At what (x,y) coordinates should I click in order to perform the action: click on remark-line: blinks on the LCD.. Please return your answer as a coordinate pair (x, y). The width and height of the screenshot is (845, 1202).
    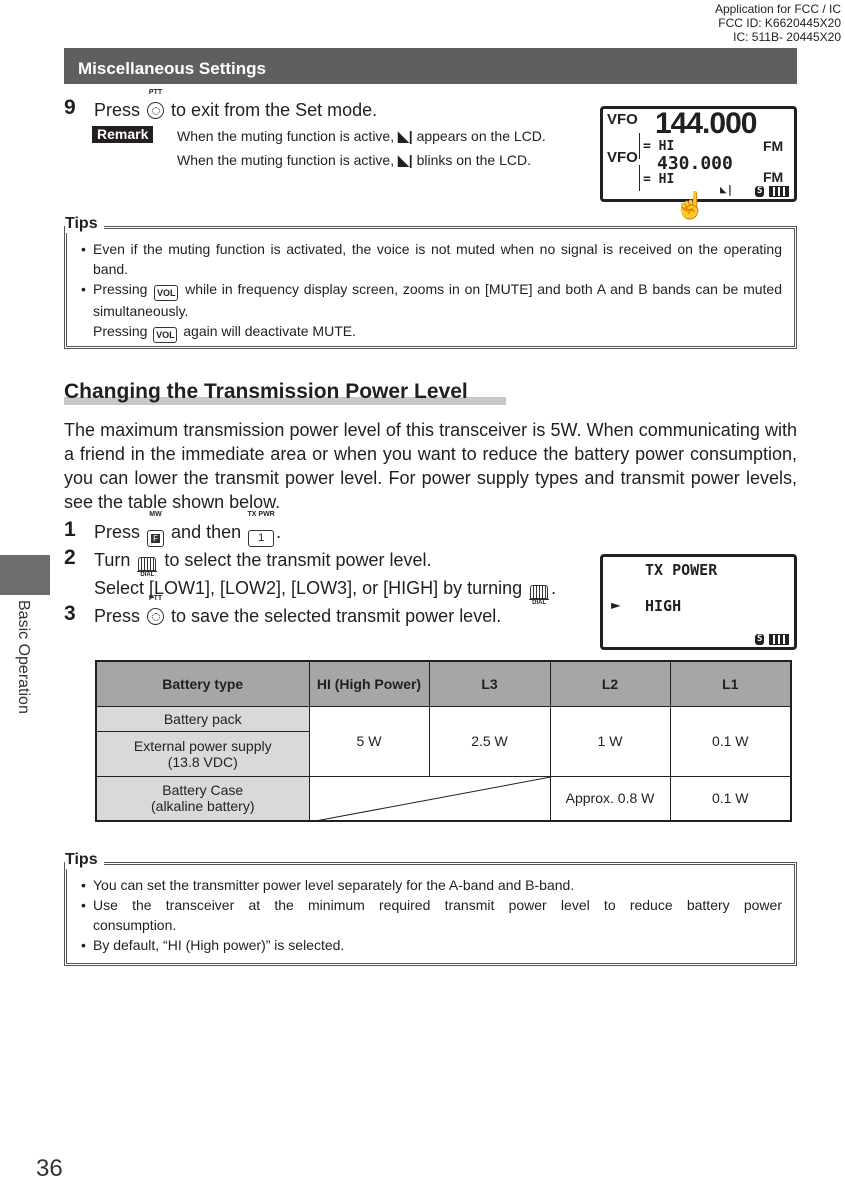
    Looking at the image, I should click on (473, 160).